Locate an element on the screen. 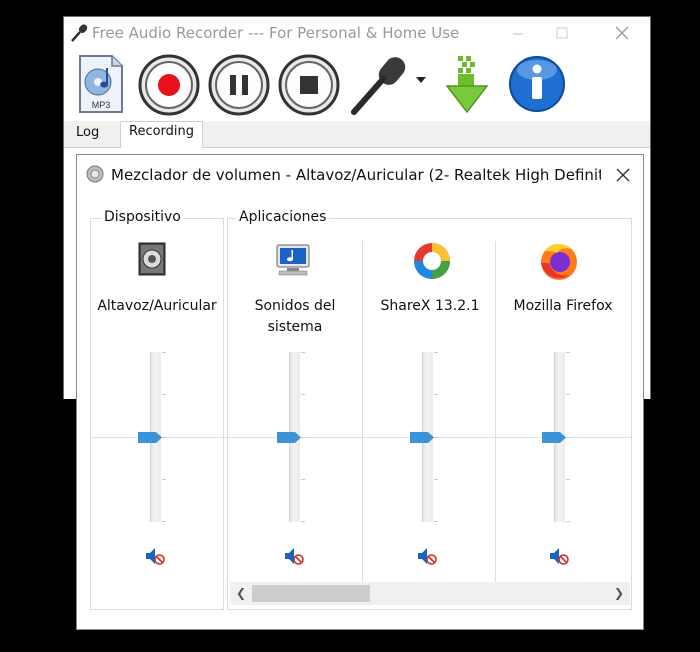  device-volume-slider is located at coordinates (153, 437).